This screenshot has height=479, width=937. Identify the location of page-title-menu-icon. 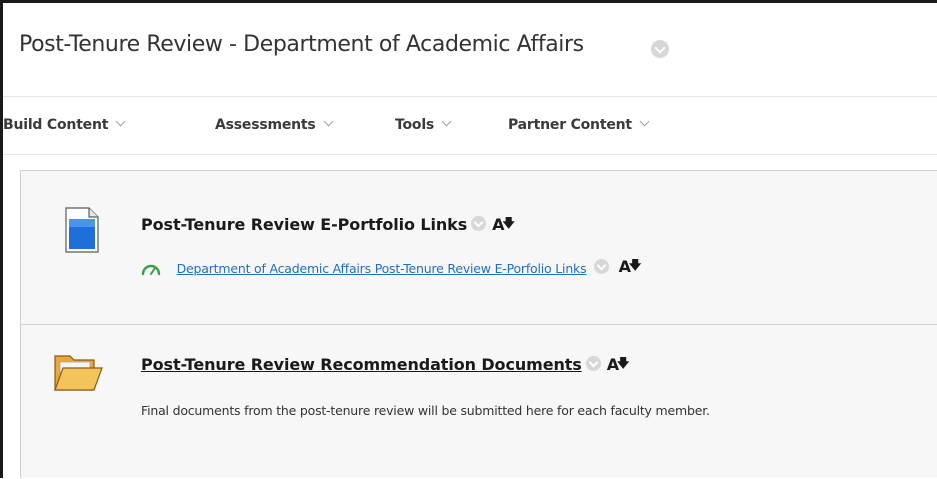
(660, 49).